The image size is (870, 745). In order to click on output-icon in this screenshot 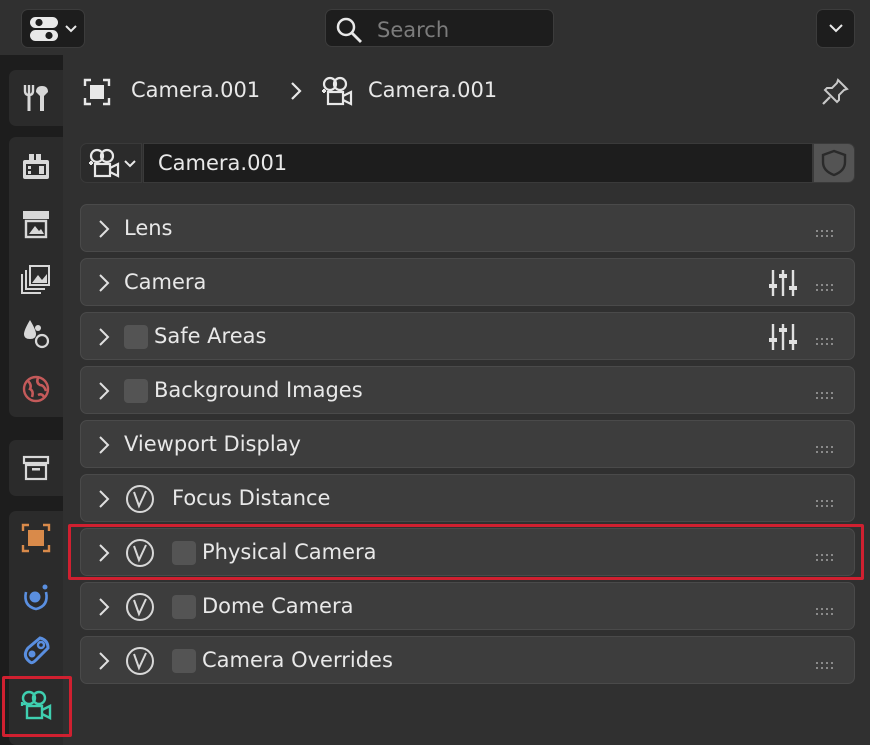, I will do `click(36, 225)`.